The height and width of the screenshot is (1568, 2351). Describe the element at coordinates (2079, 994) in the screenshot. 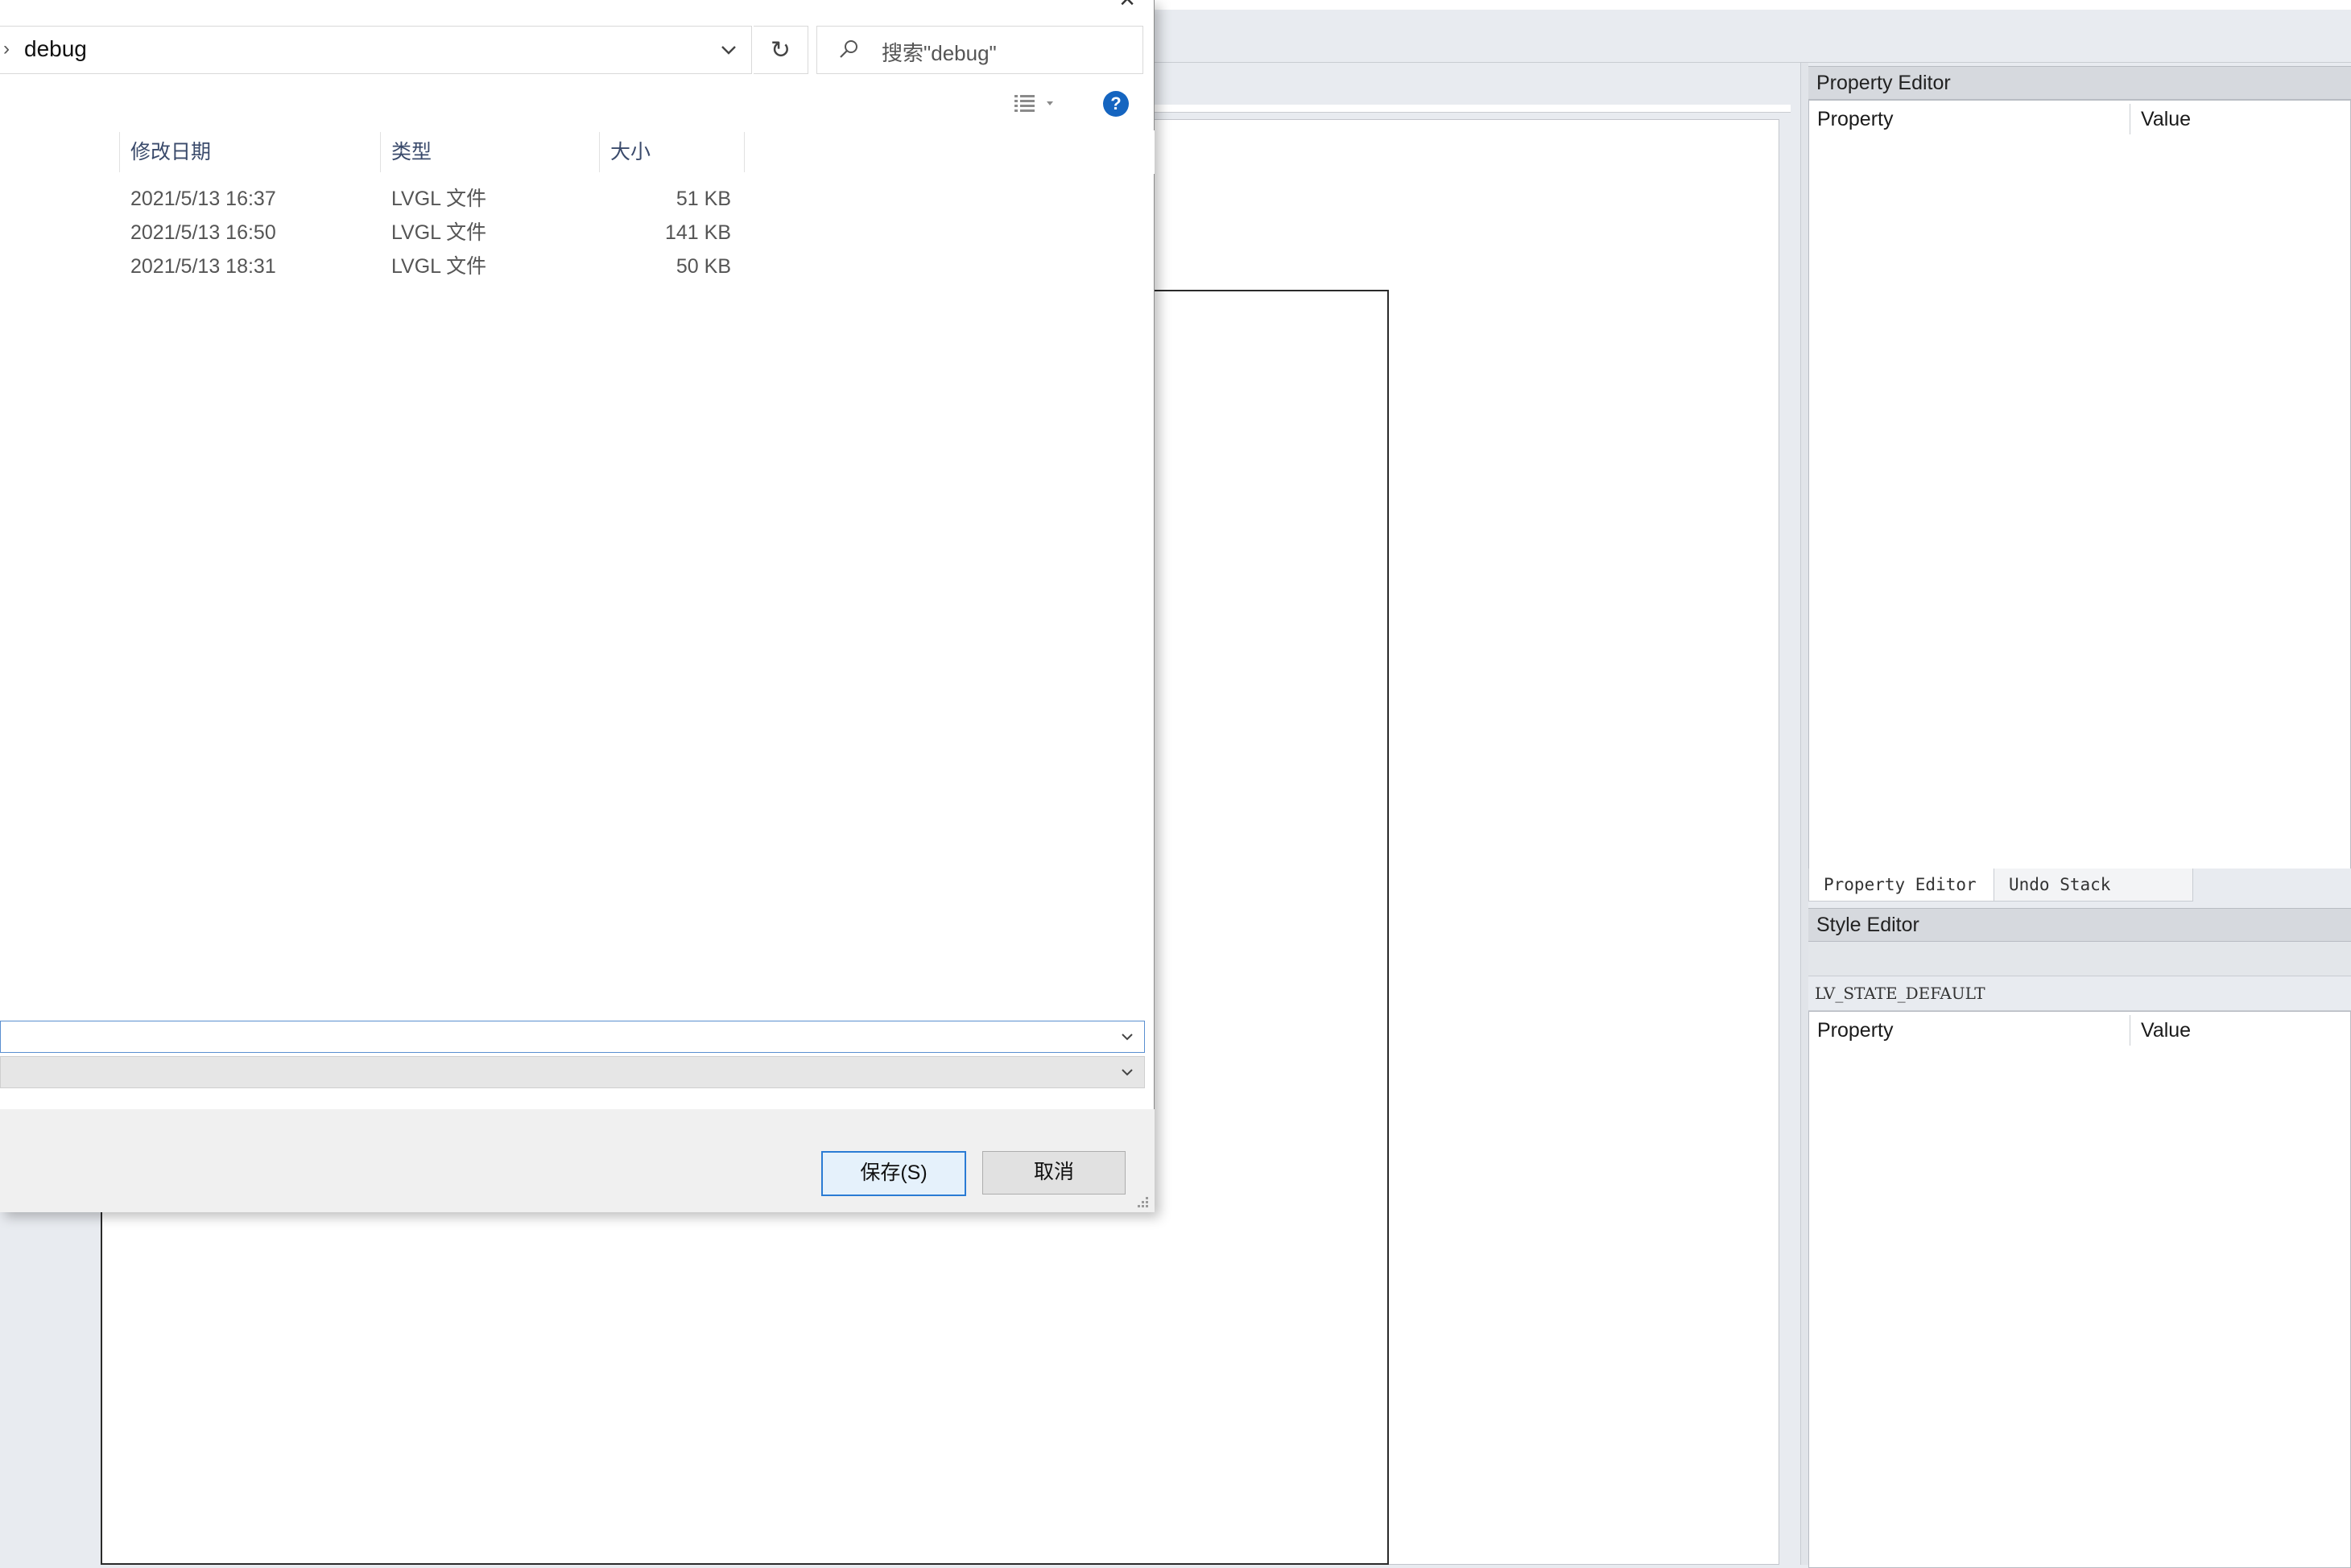

I see `style-state-label: LV_STATE_DEFAULT` at that location.